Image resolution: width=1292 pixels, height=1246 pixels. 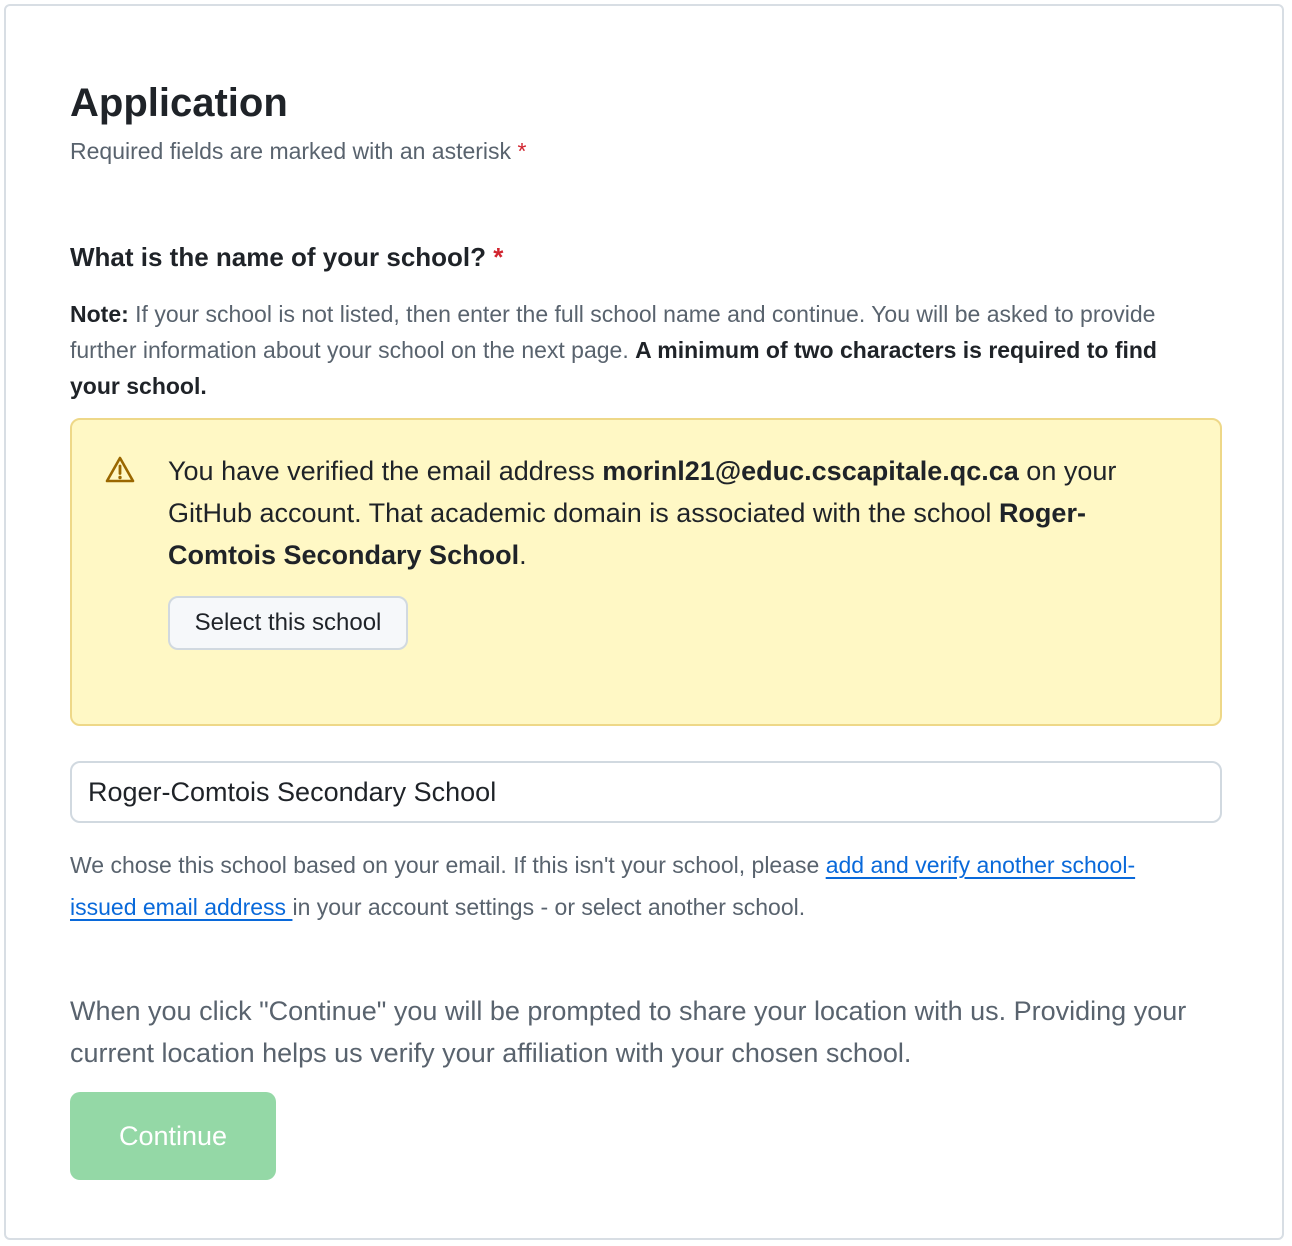 What do you see at coordinates (385, 471) in the screenshot?
I see `flash-text-1: You have verified the email address` at bounding box center [385, 471].